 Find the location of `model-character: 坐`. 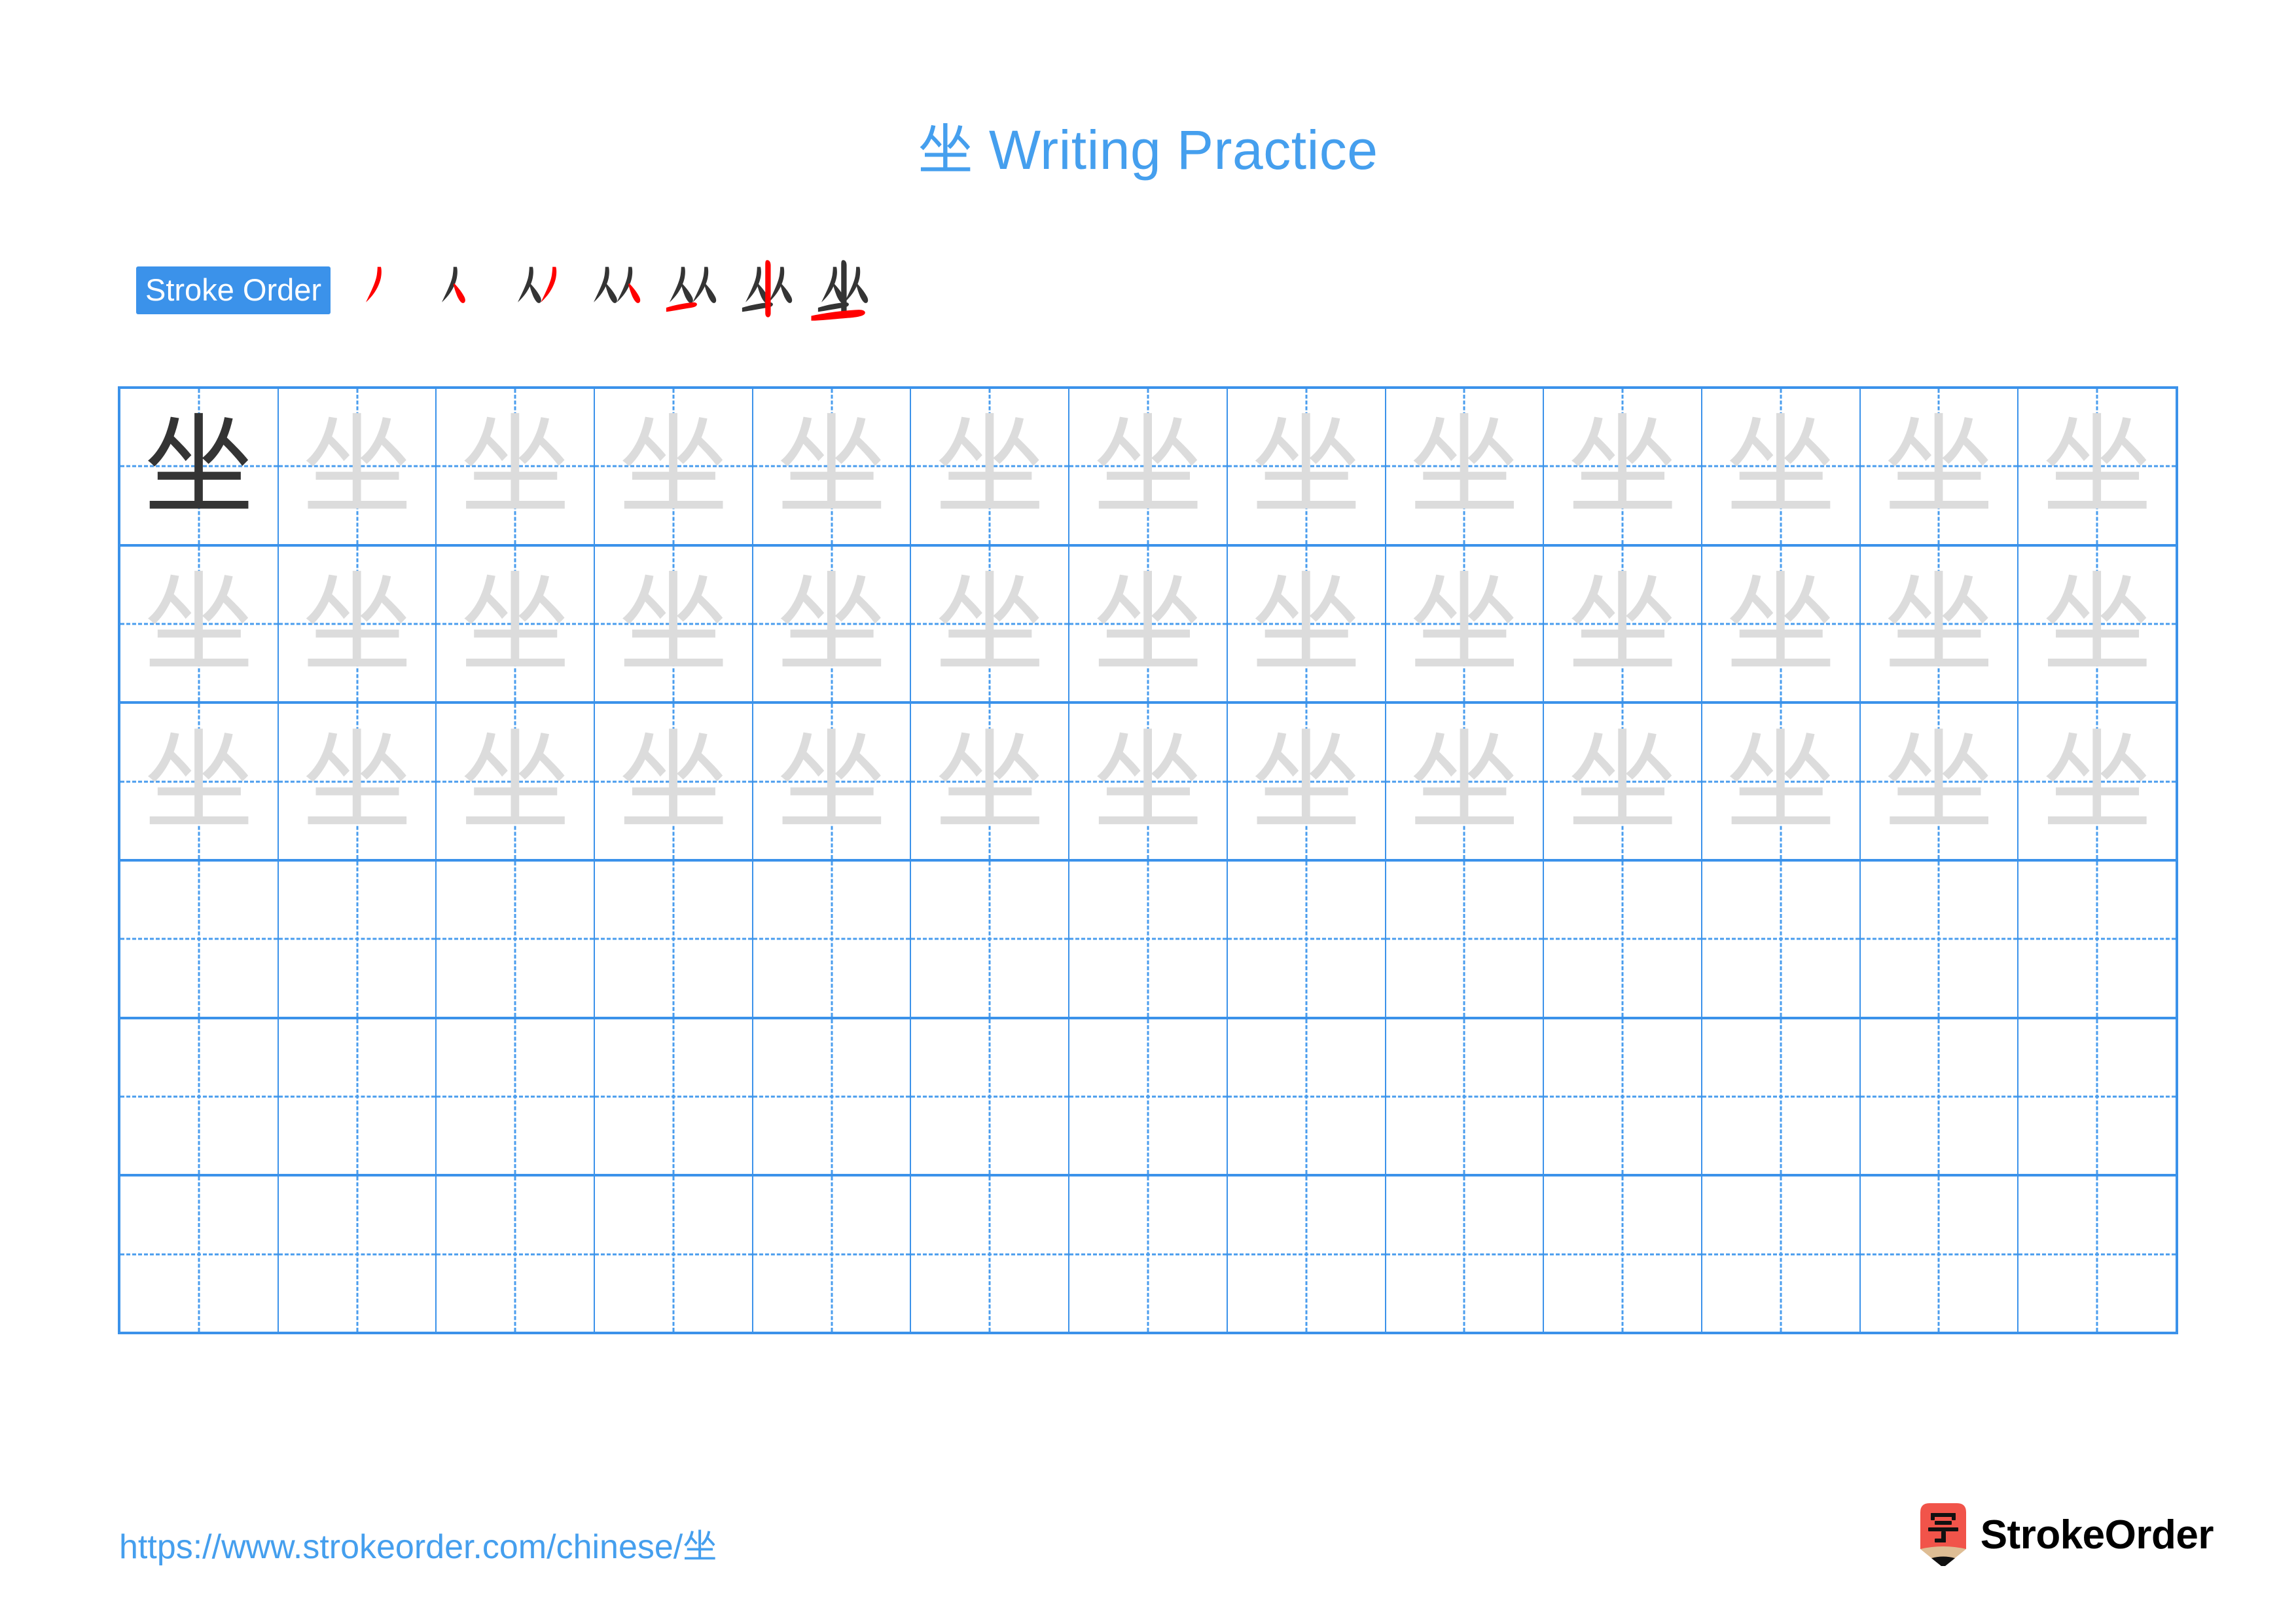

model-character: 坐 is located at coordinates (198, 466).